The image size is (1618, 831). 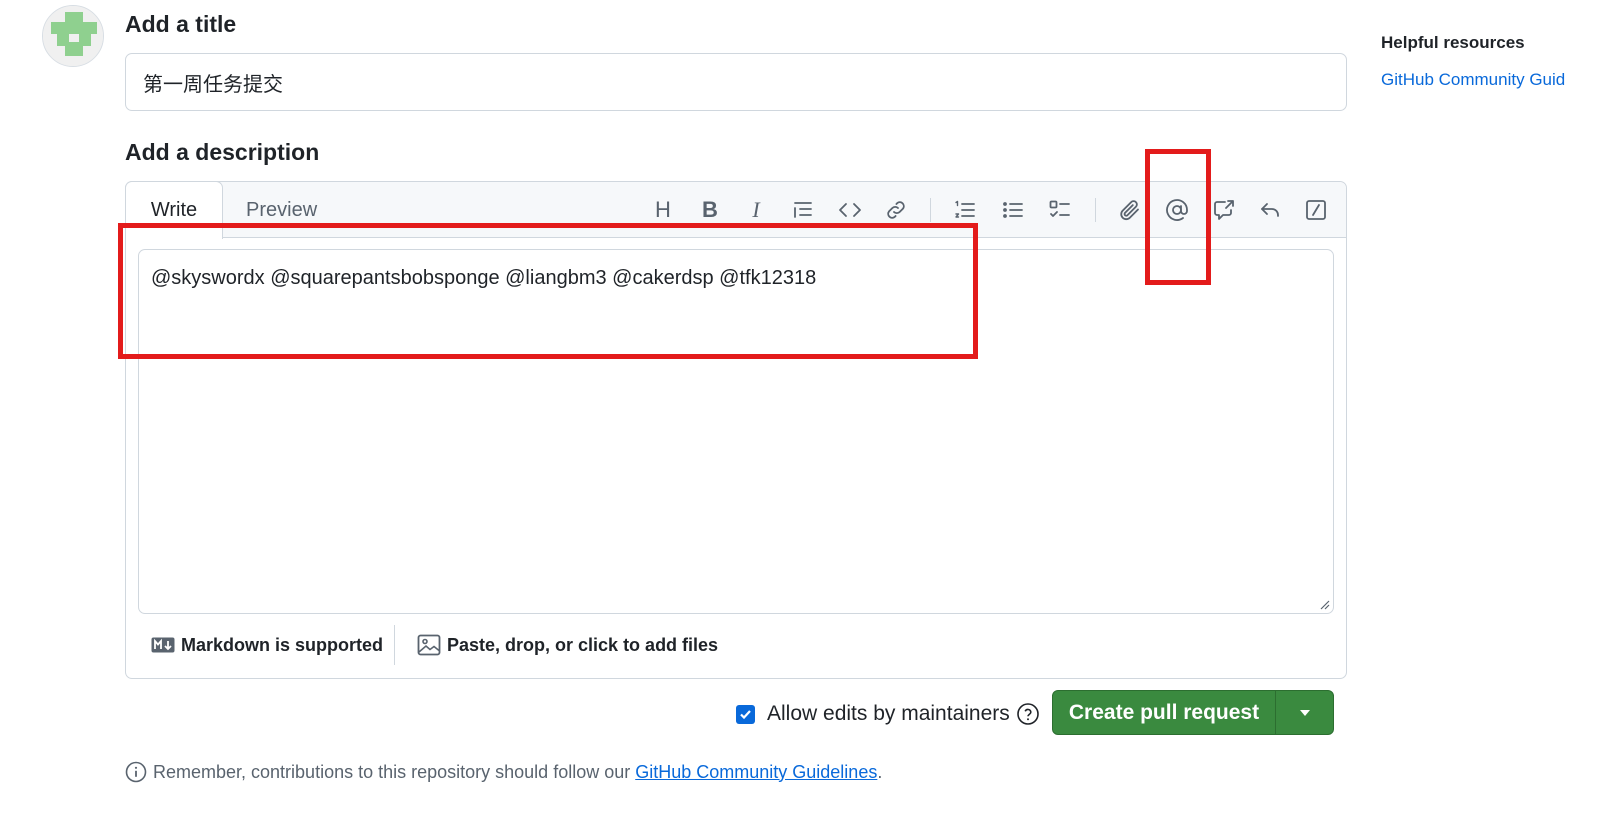 I want to click on heading-icon: H, so click(x=663, y=210).